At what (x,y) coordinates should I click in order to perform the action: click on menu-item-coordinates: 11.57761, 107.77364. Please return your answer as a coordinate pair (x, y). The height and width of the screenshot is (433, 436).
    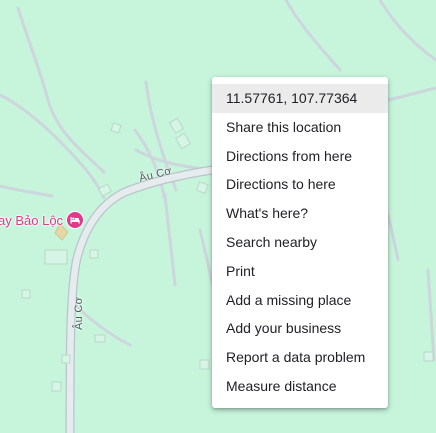
    Looking at the image, I should click on (300, 98).